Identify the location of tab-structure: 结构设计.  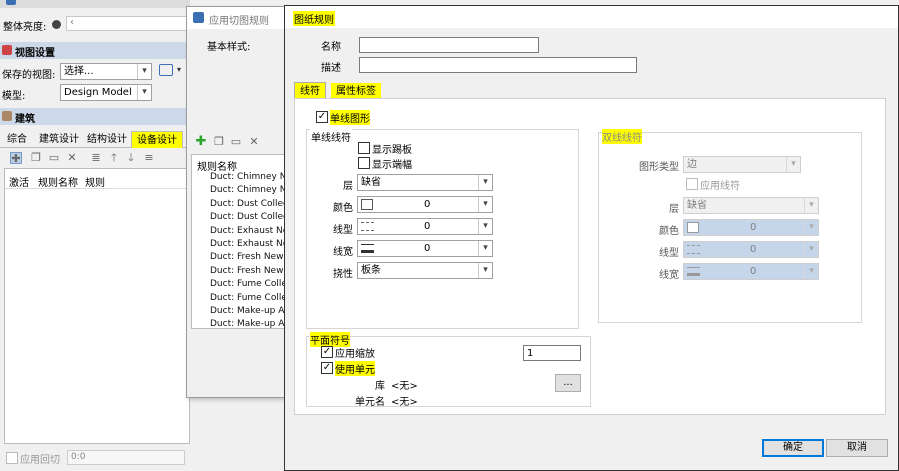
(107, 139).